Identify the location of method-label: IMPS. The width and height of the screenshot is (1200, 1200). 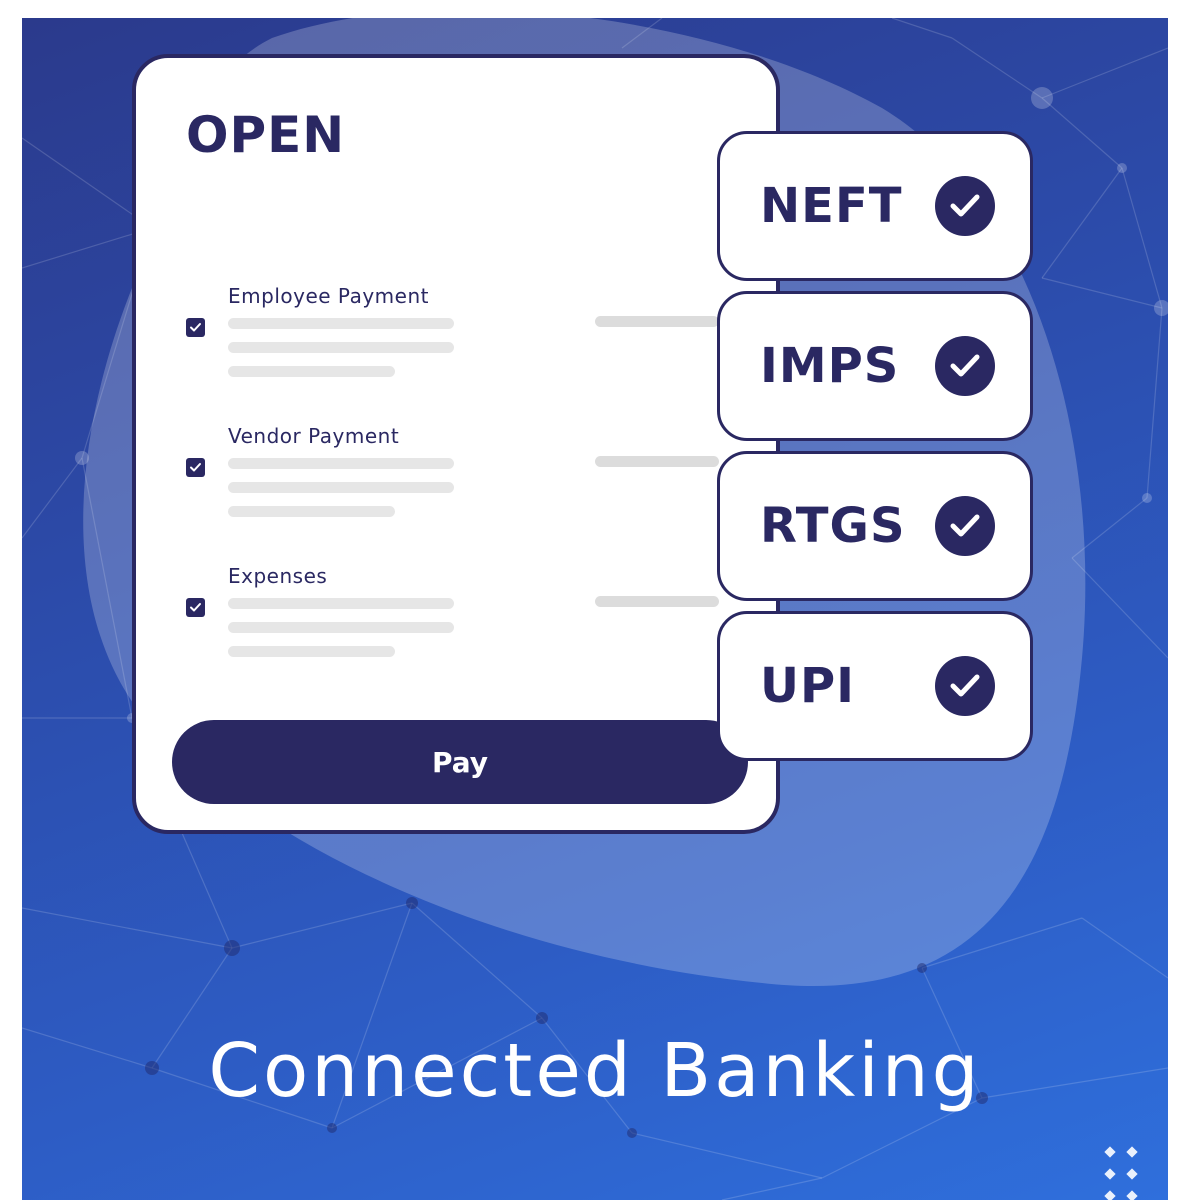
(830, 366).